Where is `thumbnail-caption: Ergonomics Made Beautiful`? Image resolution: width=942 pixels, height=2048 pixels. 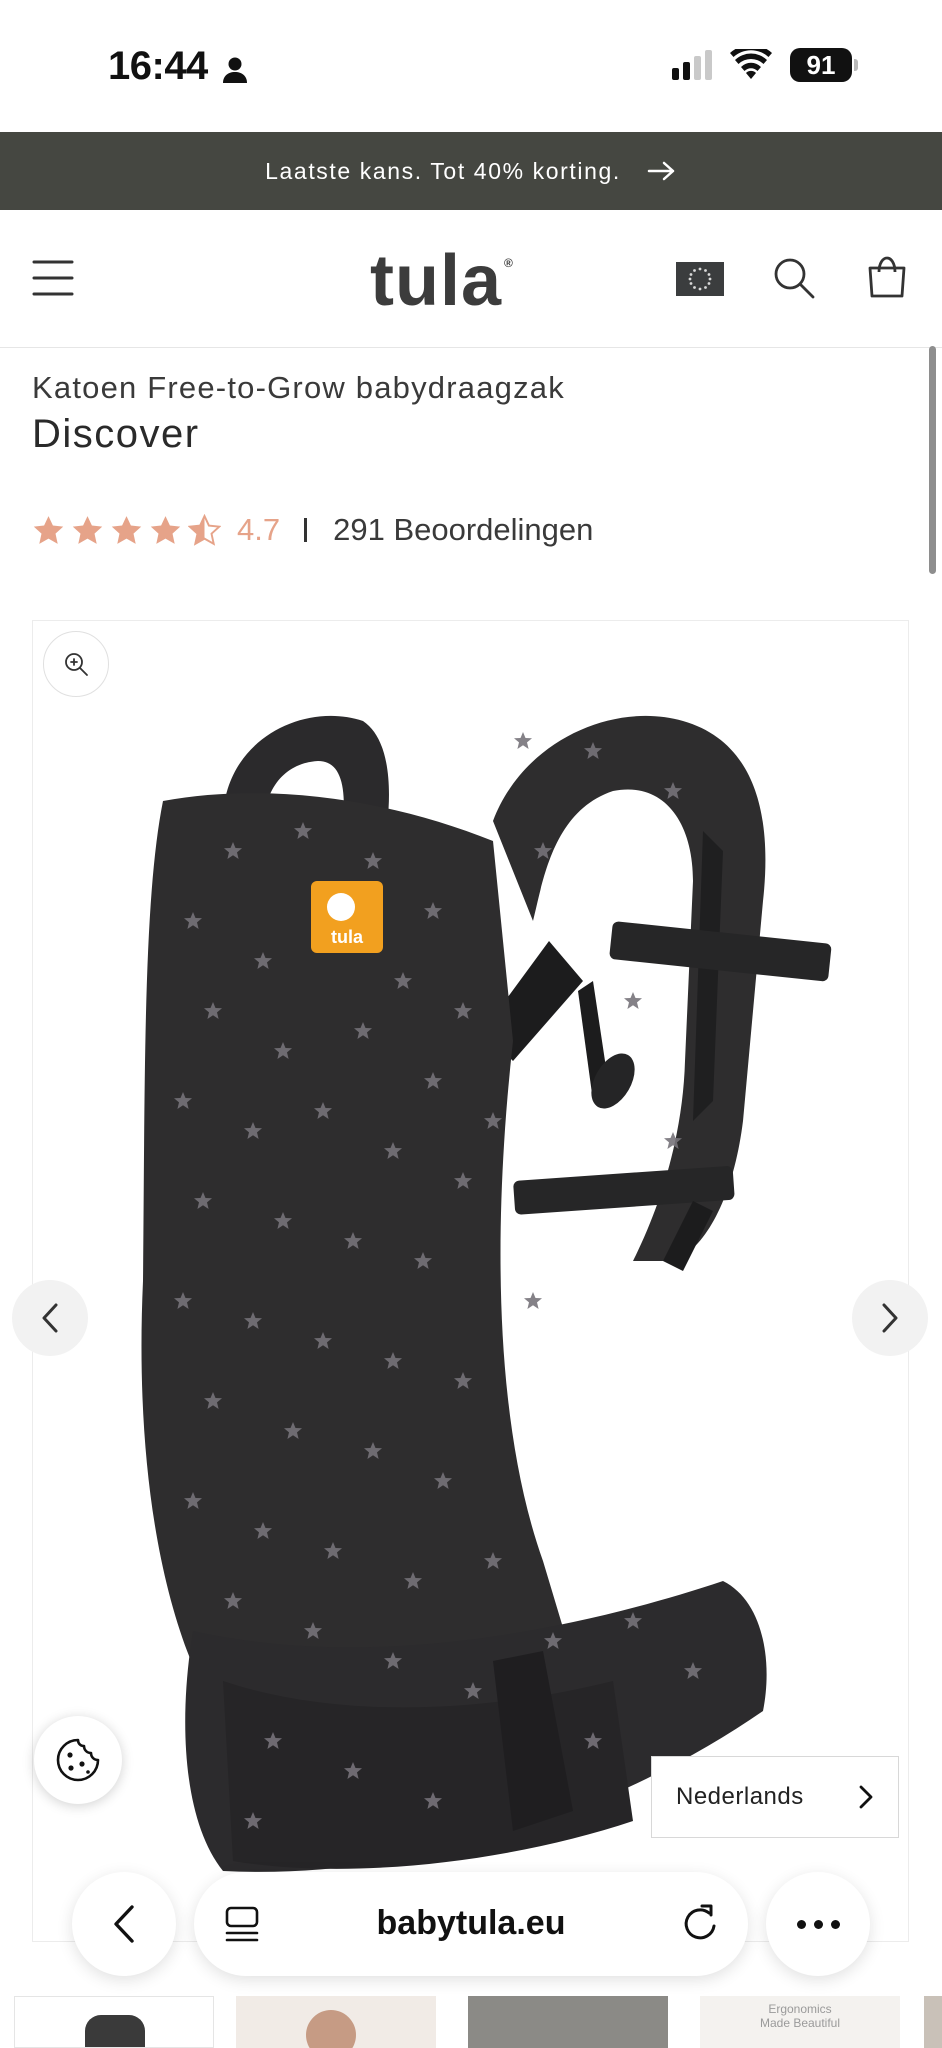
thumbnail-caption: Ergonomics Made Beautiful is located at coordinates (800, 2016).